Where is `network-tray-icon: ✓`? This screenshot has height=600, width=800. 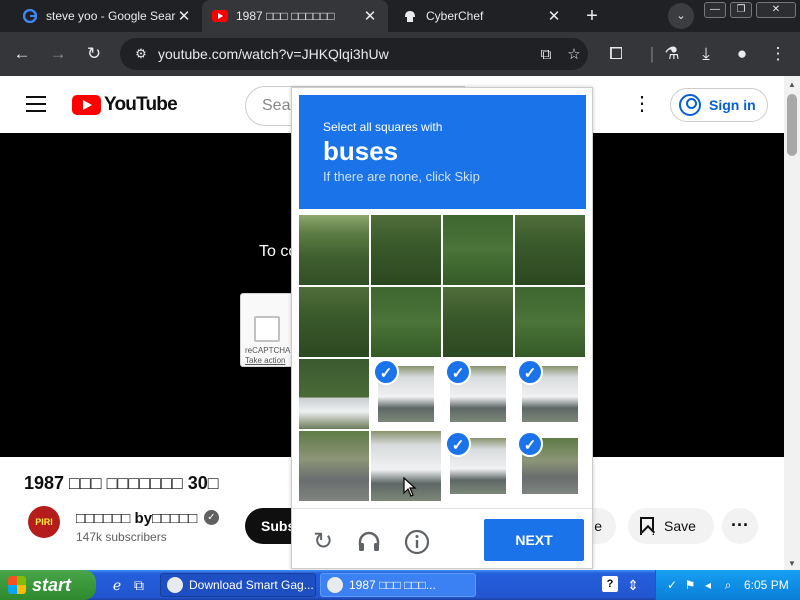
network-tray-icon: ✓ is located at coordinates (672, 585).